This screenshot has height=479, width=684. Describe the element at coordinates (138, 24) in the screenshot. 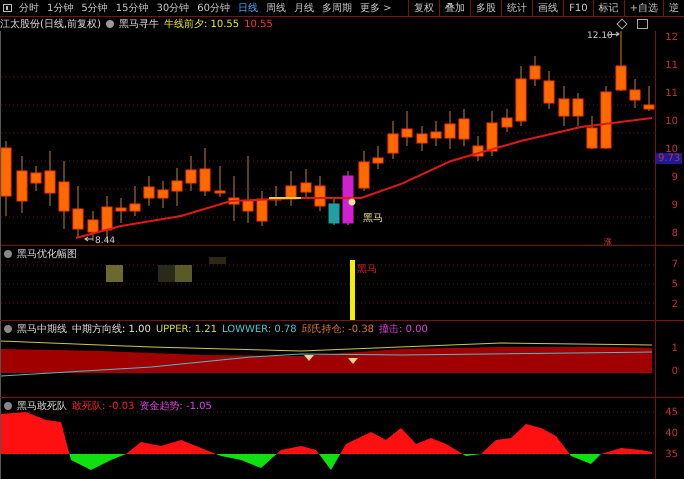

I see `indicator-name: 黑马寻牛` at that location.